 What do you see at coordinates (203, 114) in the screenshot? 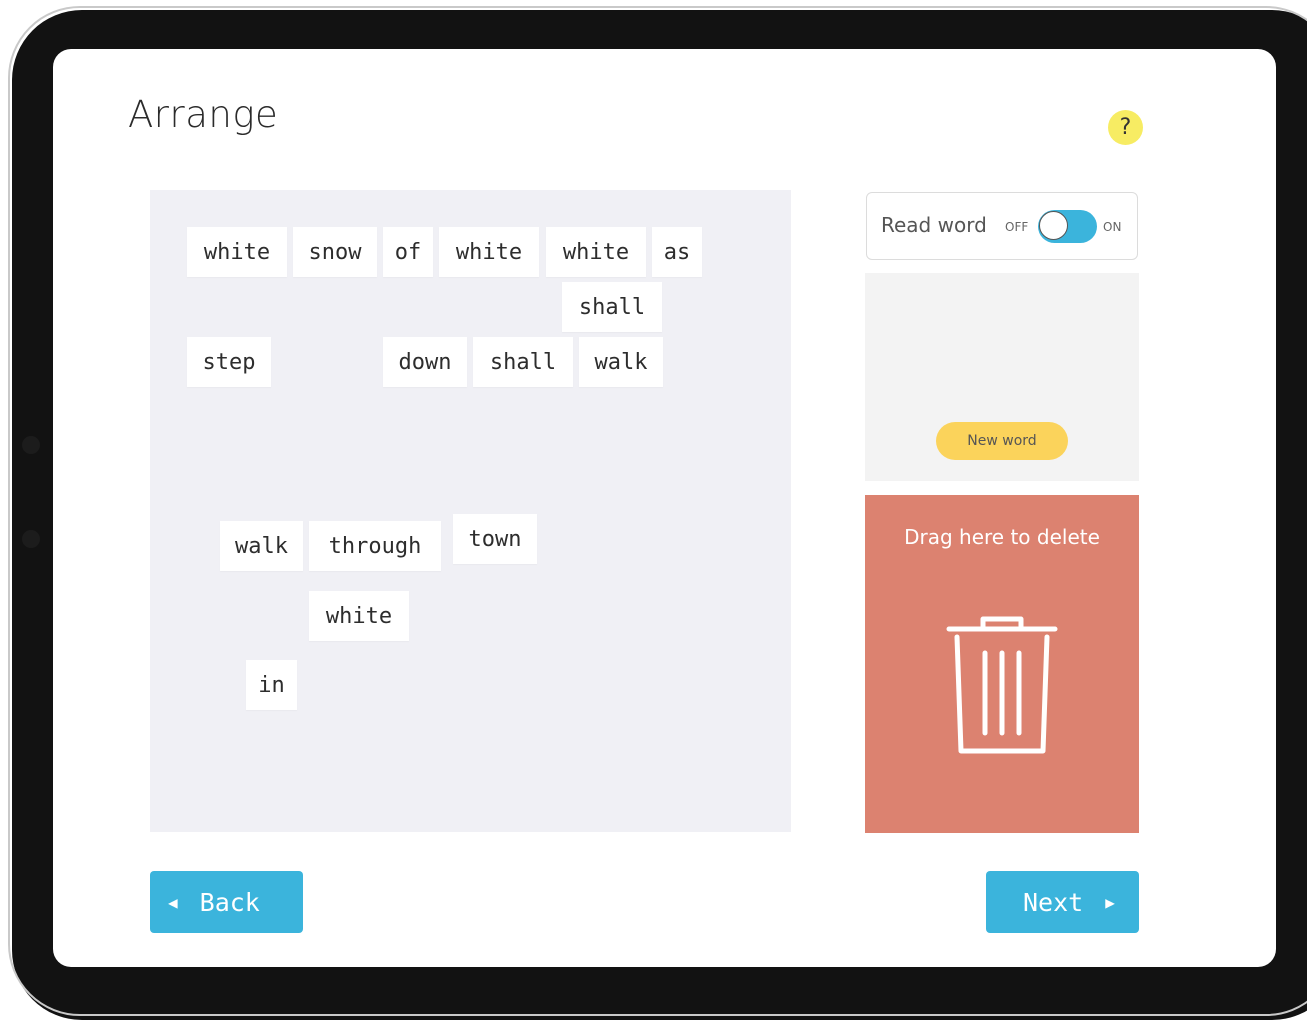
I see `page-title: Arrange` at bounding box center [203, 114].